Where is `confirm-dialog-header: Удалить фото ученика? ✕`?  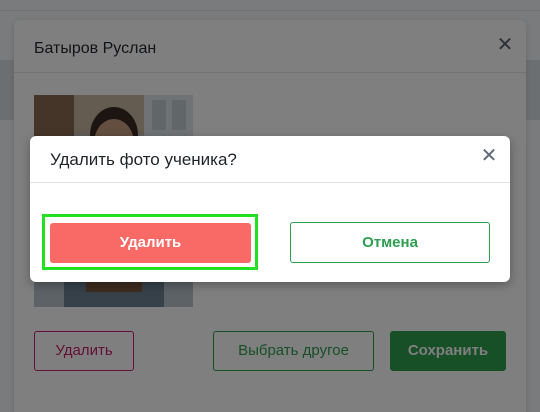 confirm-dialog-header: Удалить фото ученика? ✕ is located at coordinates (270, 159).